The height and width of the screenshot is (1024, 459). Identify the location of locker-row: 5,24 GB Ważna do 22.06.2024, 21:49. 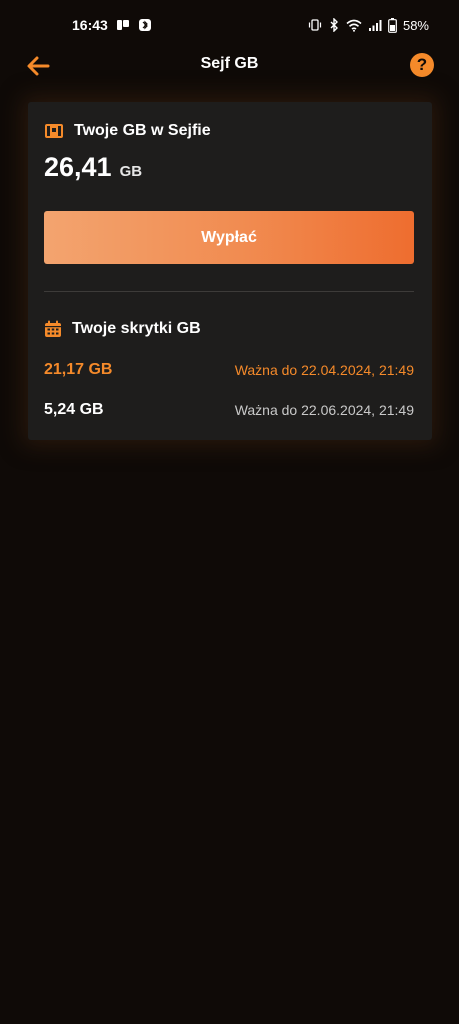
(229, 410).